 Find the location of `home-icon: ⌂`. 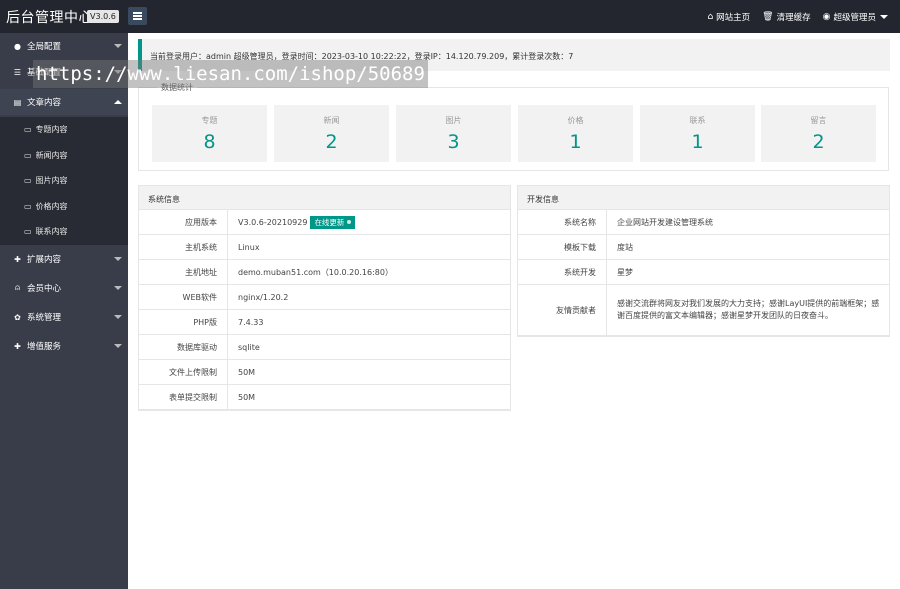

home-icon: ⌂ is located at coordinates (710, 16).